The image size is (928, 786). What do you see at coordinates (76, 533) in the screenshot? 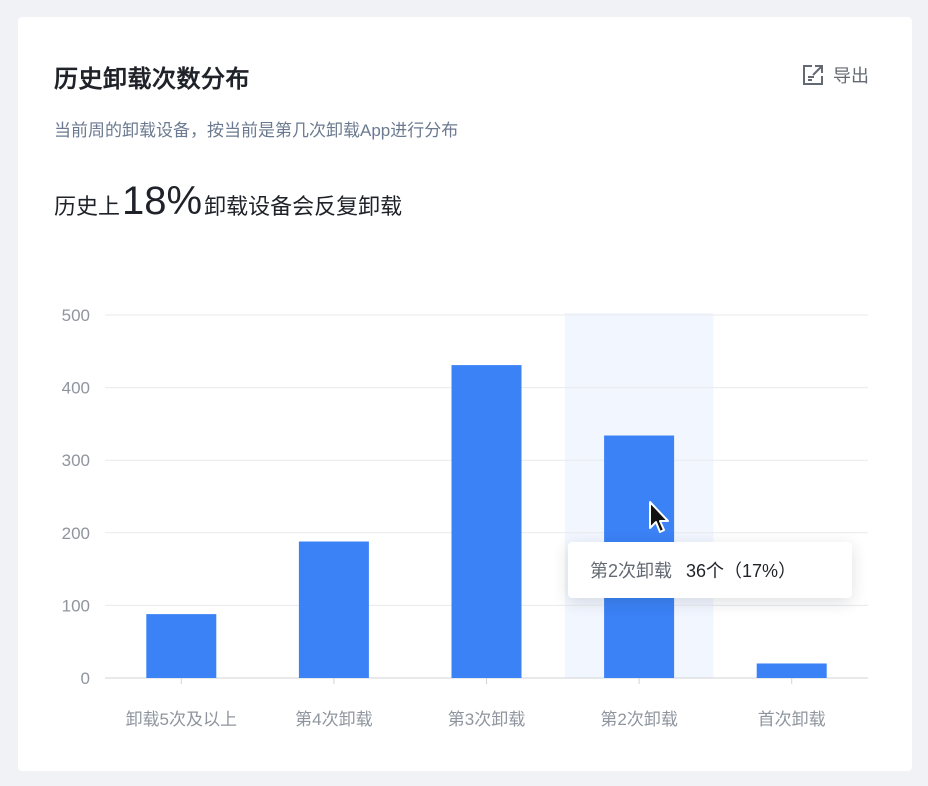
I see `y-tick-label: 200` at bounding box center [76, 533].